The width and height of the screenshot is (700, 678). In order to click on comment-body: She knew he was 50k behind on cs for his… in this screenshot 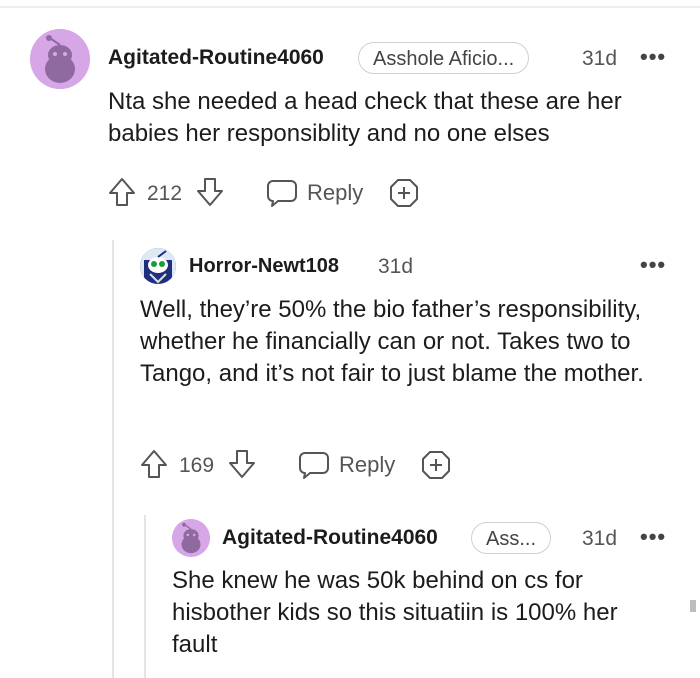, I will do `click(395, 612)`.